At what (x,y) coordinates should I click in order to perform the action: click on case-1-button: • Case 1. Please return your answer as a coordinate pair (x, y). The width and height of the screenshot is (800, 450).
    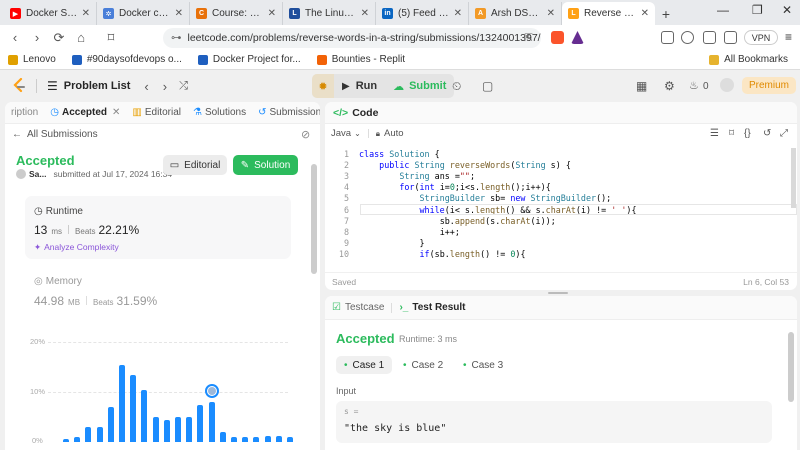
    Looking at the image, I should click on (364, 365).